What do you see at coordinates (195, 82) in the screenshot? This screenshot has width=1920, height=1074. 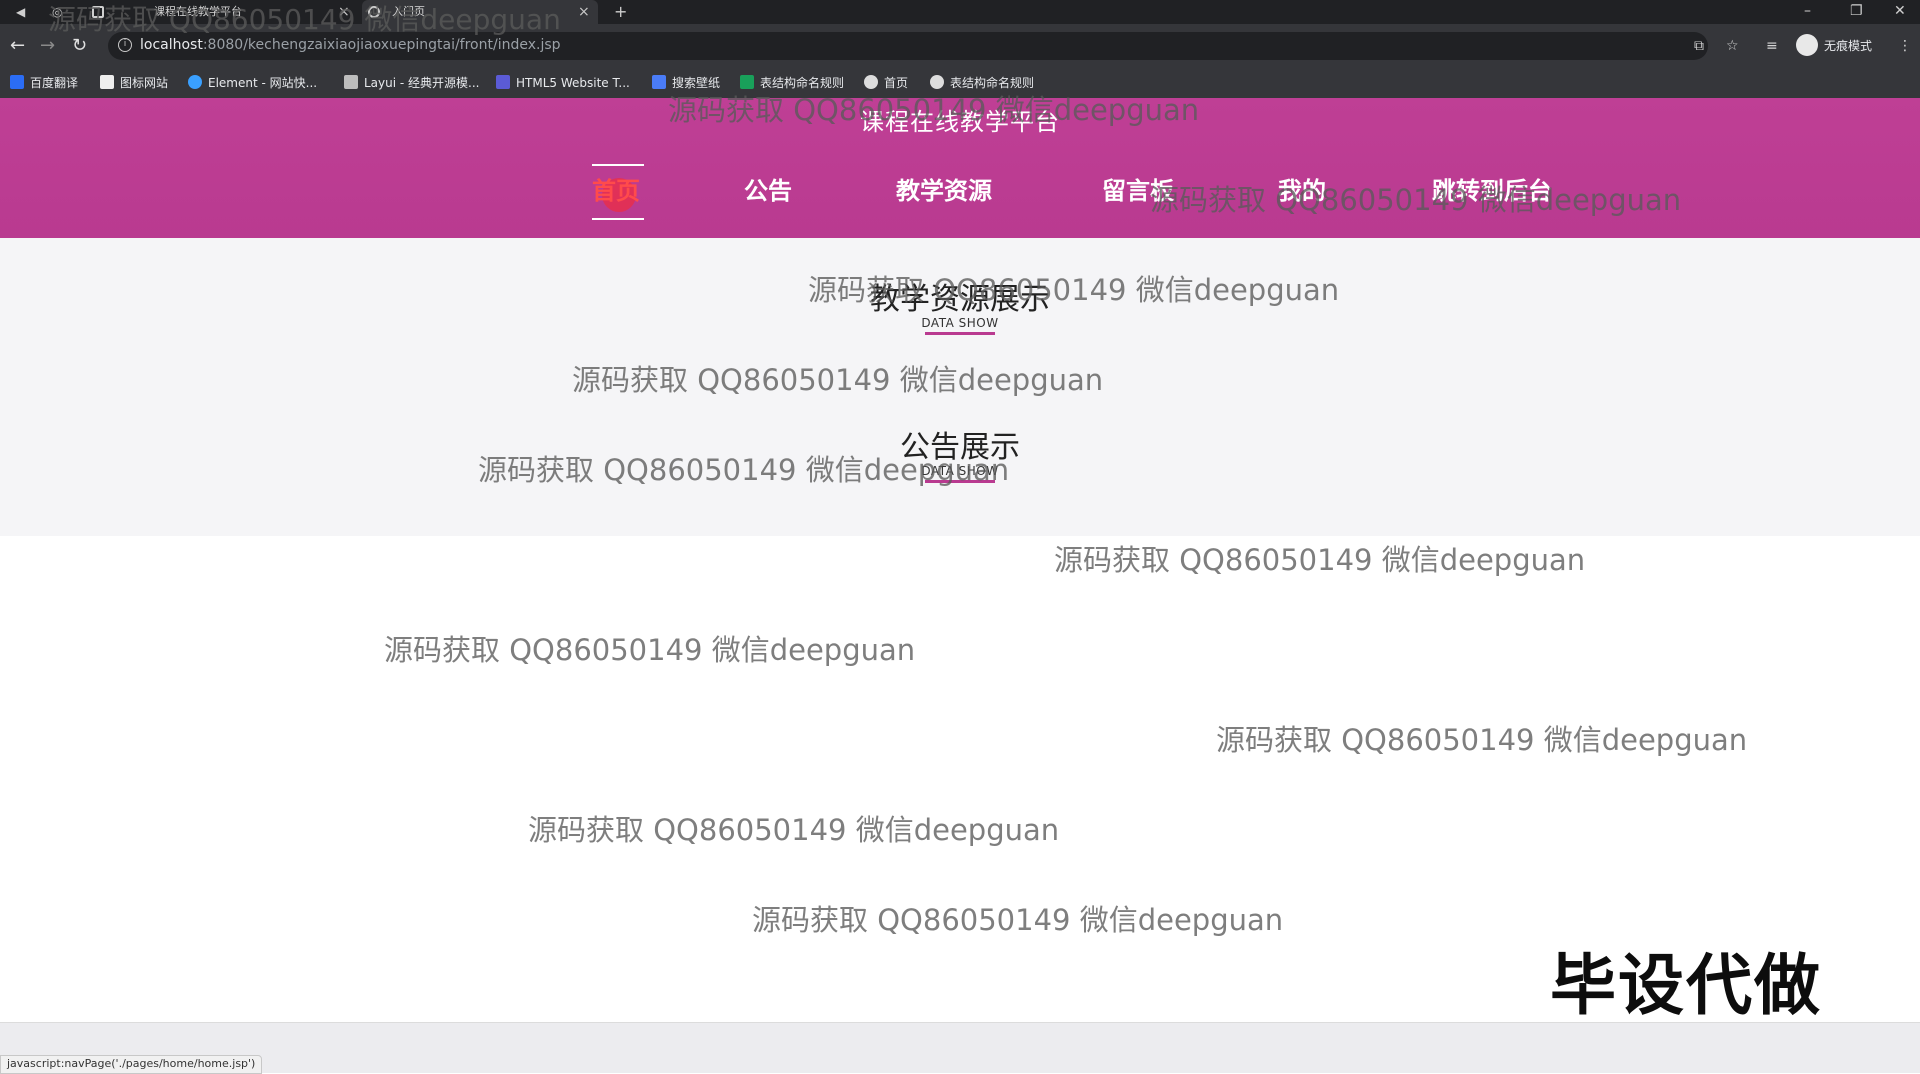 I see `element-icon` at bounding box center [195, 82].